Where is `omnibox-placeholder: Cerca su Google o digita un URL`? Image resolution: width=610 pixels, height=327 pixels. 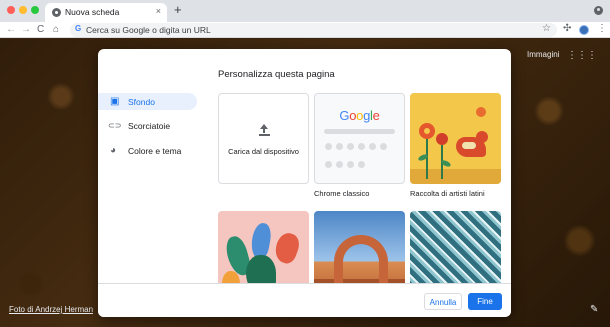
omnibox-placeholder: Cerca su Google o digita un URL is located at coordinates (148, 30).